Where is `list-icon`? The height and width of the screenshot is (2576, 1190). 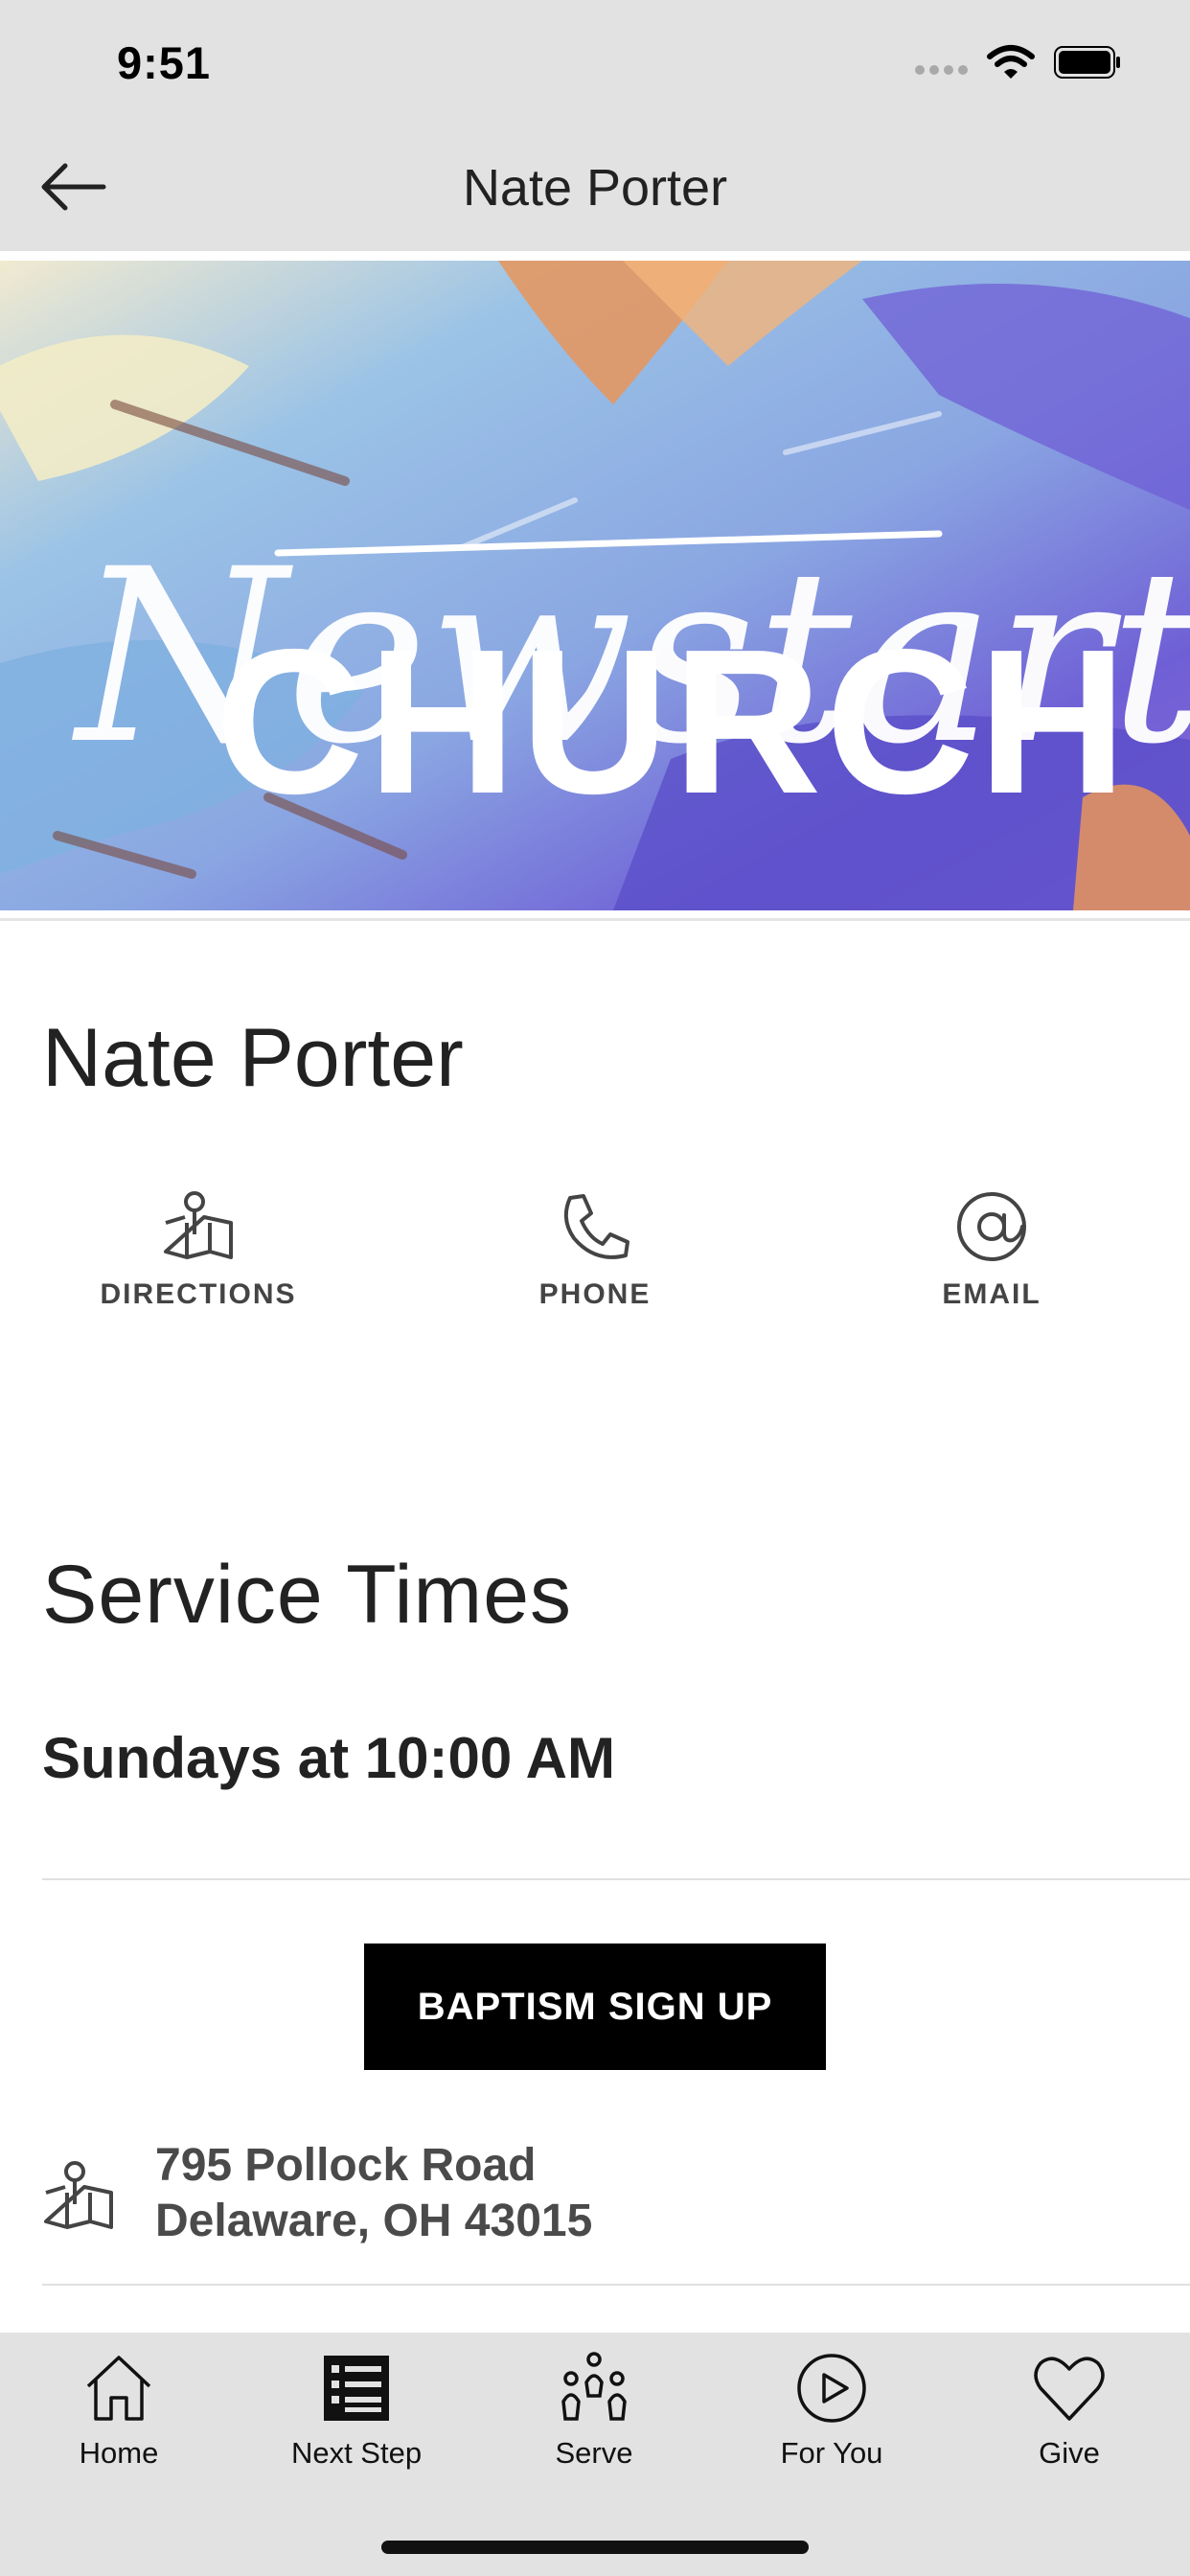
list-icon is located at coordinates (357, 2388).